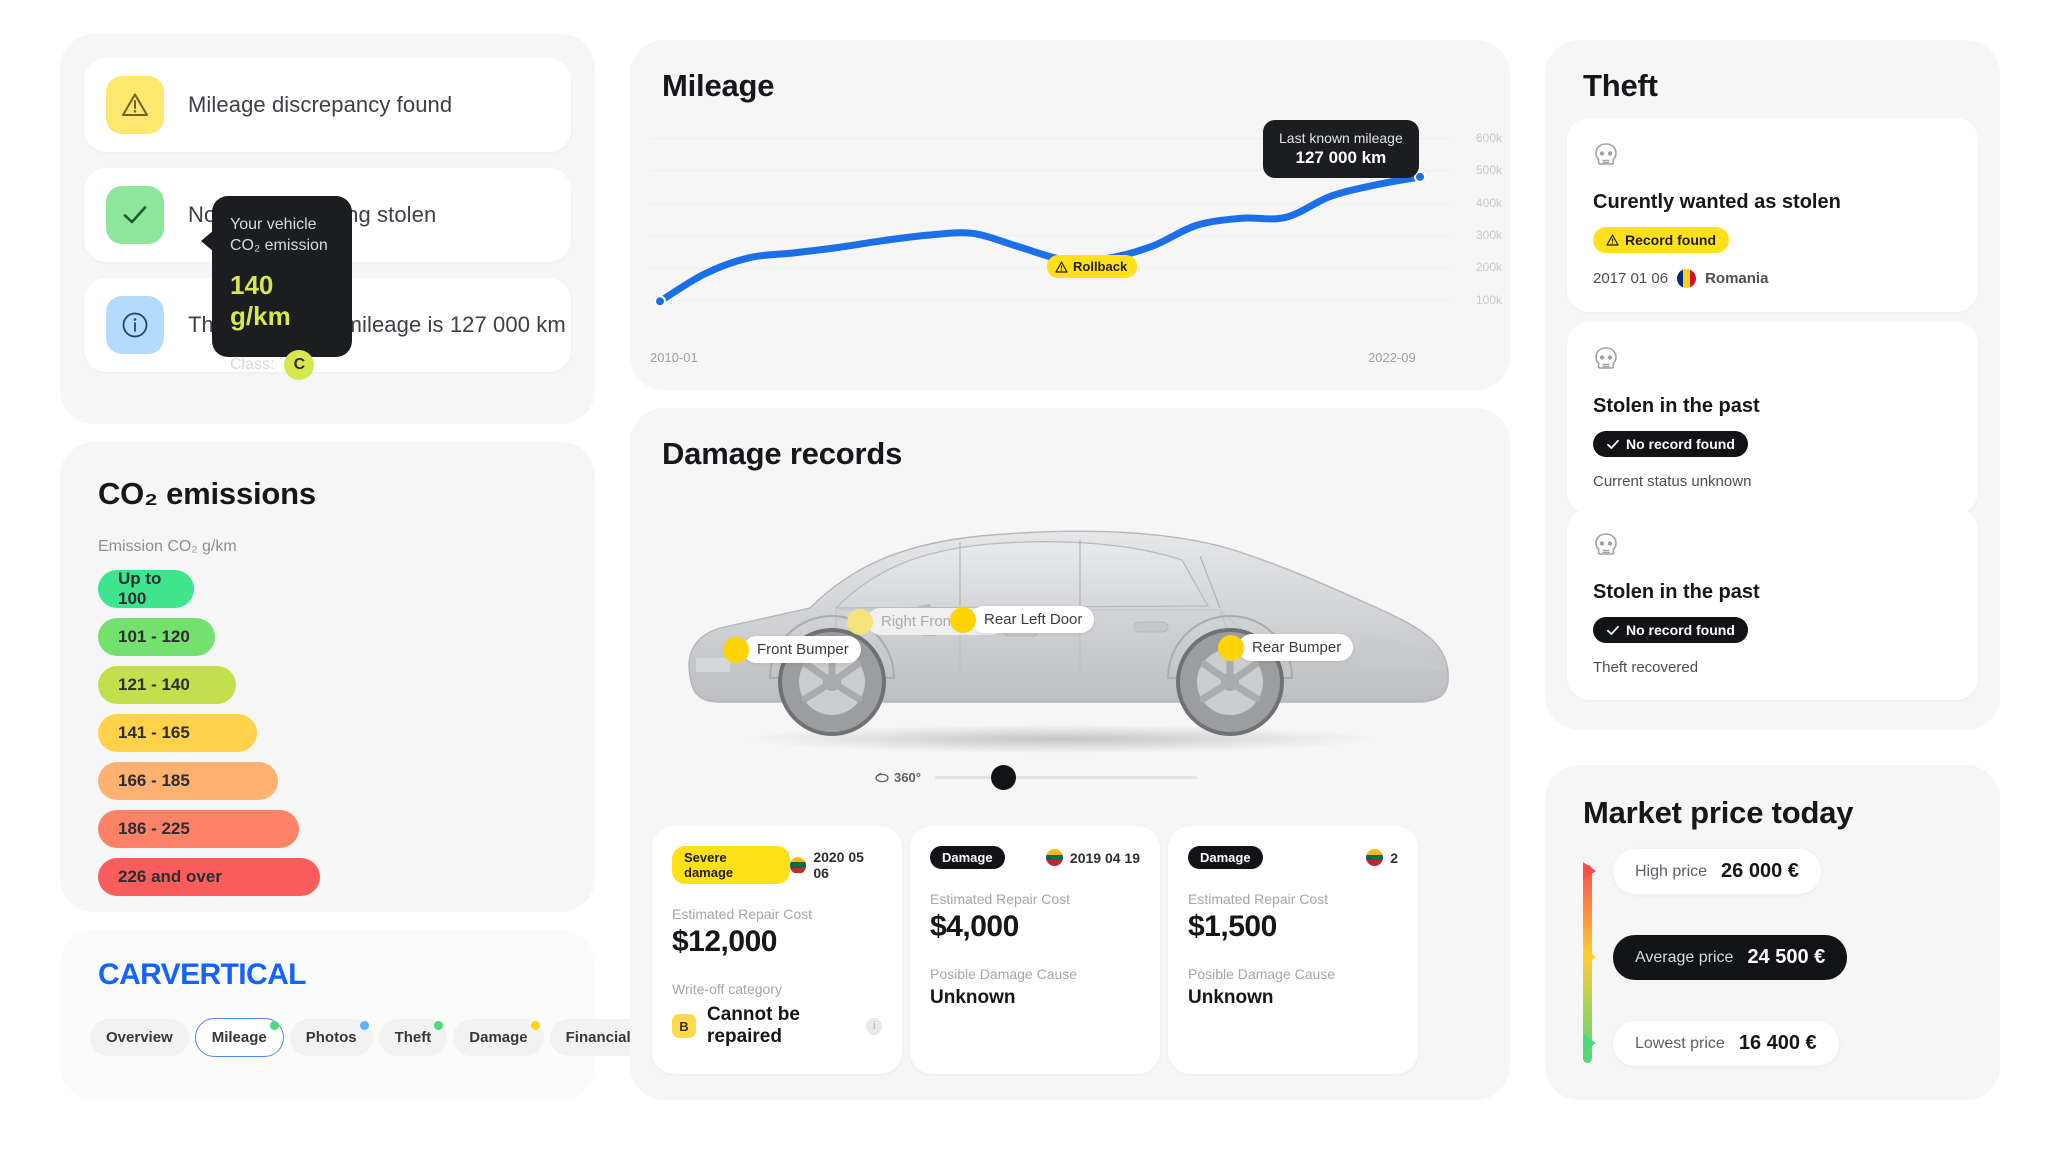  What do you see at coordinates (777, 1026) in the screenshot?
I see `writeoff-row: B Cannot be repaired i` at bounding box center [777, 1026].